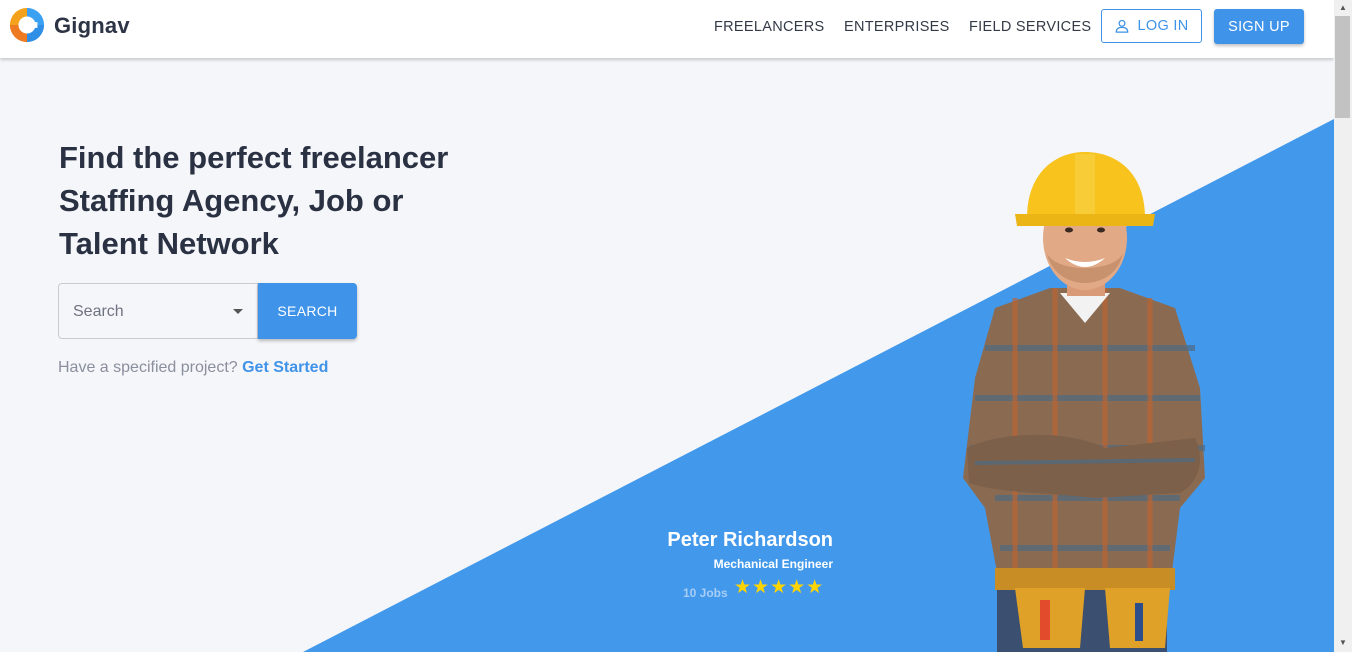 This screenshot has width=1352, height=652. I want to click on search-button-label: SEARCH, so click(307, 311).